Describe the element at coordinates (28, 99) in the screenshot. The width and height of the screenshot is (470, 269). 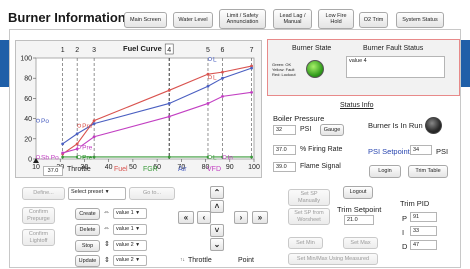
I see `y-tick-label: 60` at that location.